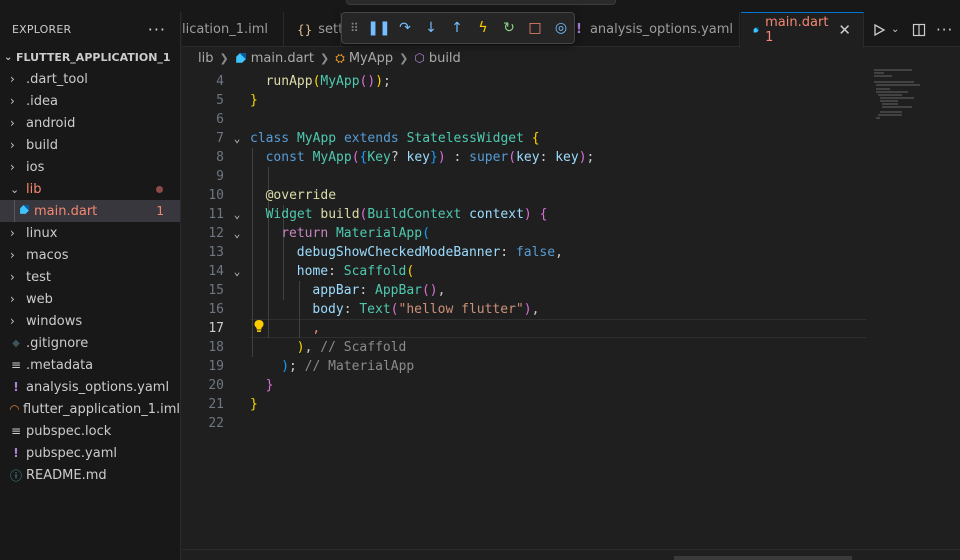 The height and width of the screenshot is (560, 960). What do you see at coordinates (90, 189) in the screenshot?
I see `tree-item: ⌄ lib` at bounding box center [90, 189].